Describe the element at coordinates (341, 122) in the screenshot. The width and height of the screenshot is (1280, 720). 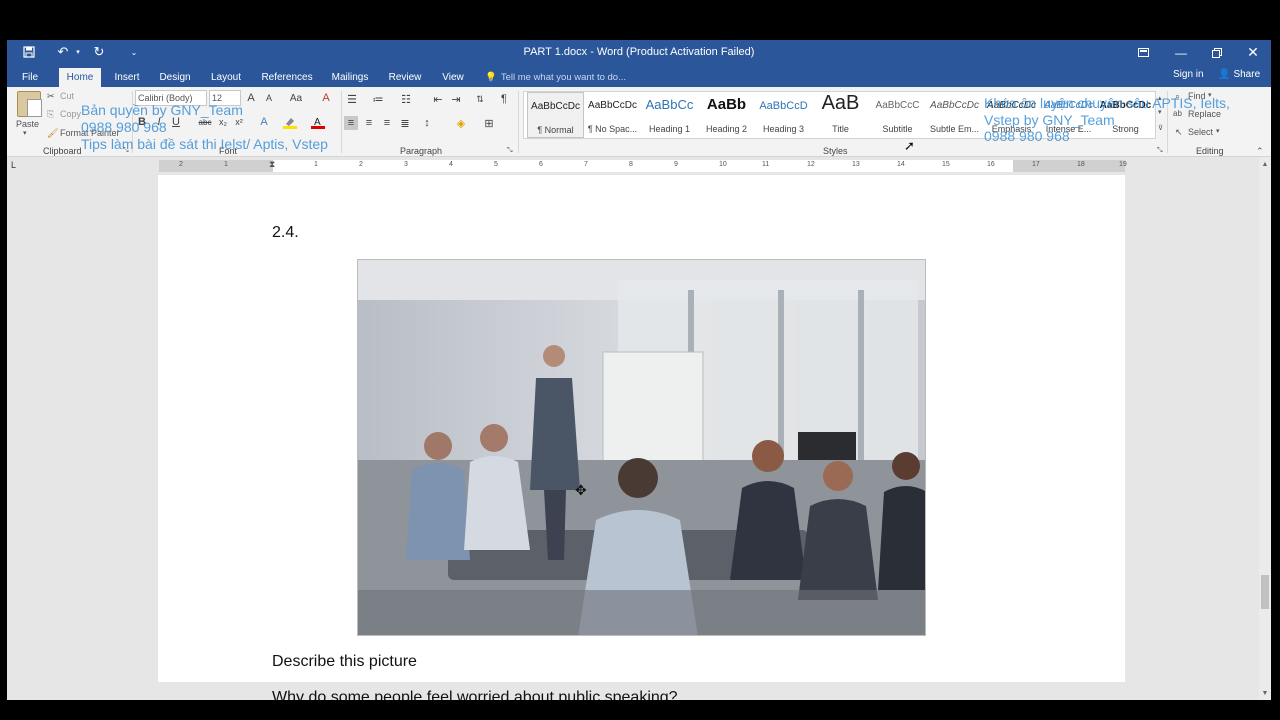
I see `group-divider` at that location.